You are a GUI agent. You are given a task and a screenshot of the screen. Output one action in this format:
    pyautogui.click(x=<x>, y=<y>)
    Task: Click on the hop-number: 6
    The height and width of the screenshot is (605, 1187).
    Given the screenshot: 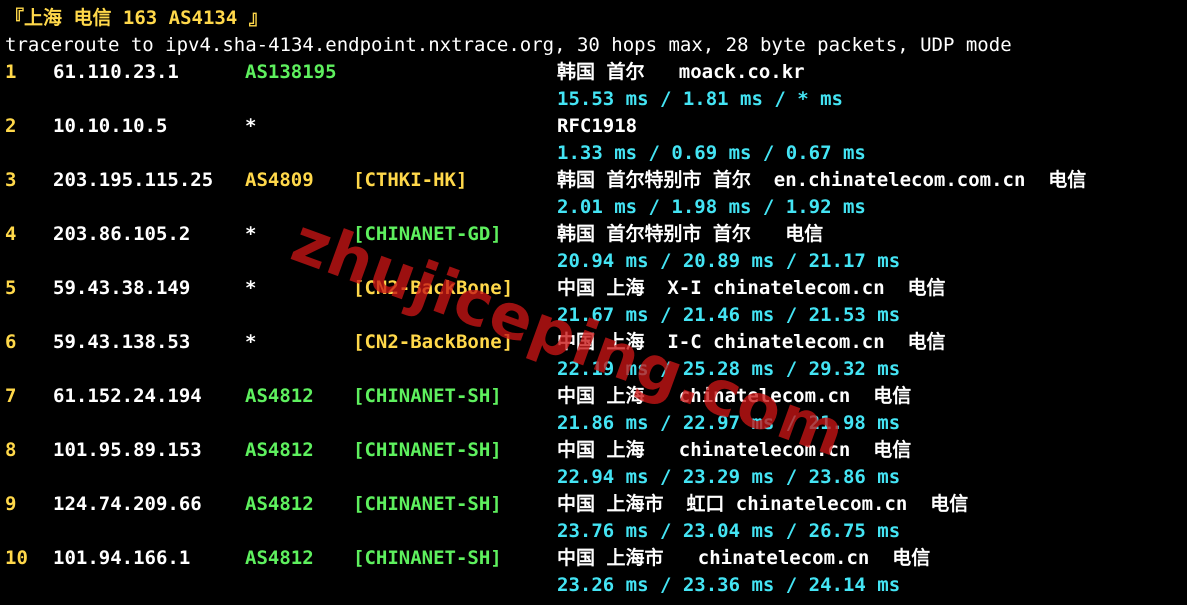 What is the action you would take?
    pyautogui.click(x=11, y=342)
    